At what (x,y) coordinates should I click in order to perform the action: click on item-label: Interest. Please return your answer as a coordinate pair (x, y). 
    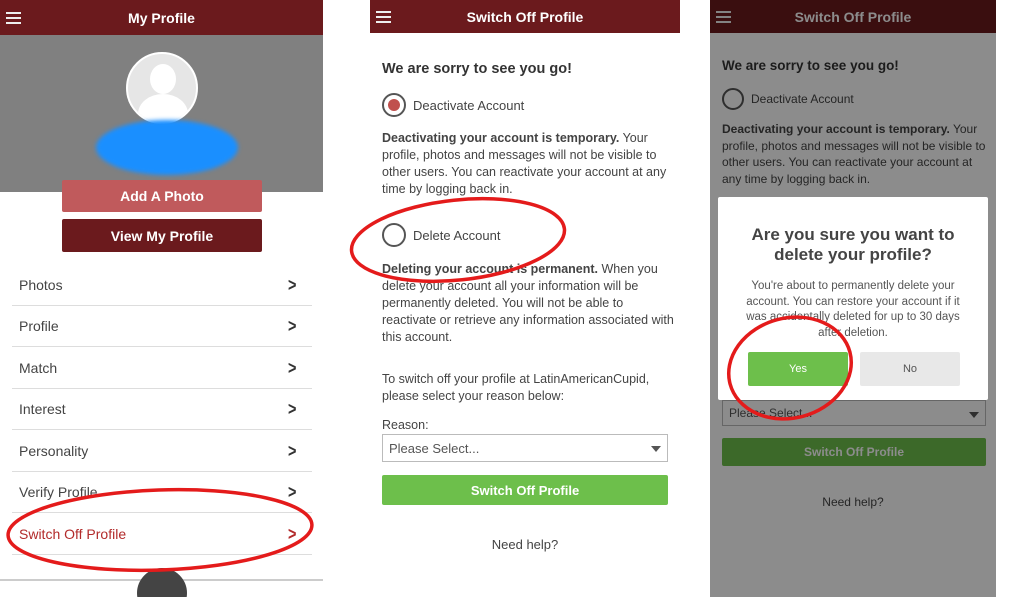
    Looking at the image, I should click on (42, 409).